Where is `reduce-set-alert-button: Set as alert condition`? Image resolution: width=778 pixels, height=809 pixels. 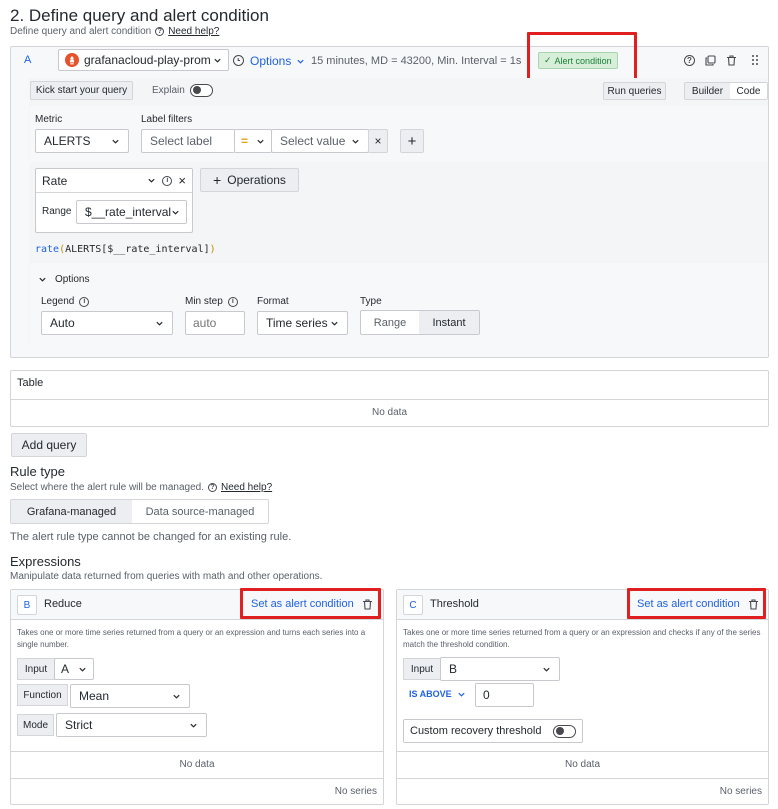
reduce-set-alert-button: Set as alert condition is located at coordinates (302, 604).